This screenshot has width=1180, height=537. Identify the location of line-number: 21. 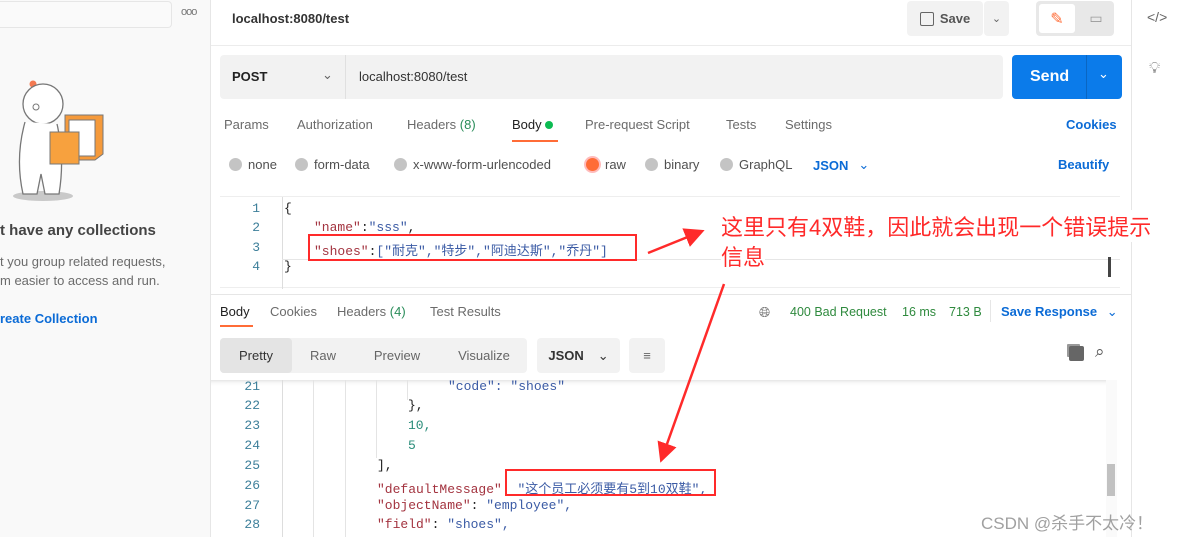
(252, 386).